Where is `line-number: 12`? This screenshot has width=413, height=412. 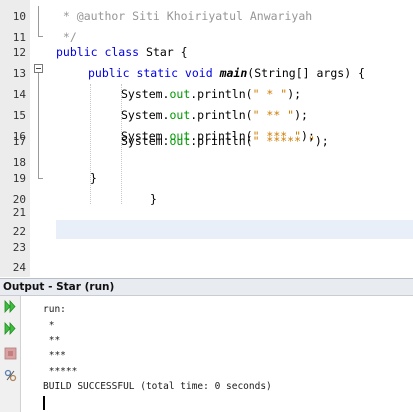 line-number: 12 is located at coordinates (19, 52).